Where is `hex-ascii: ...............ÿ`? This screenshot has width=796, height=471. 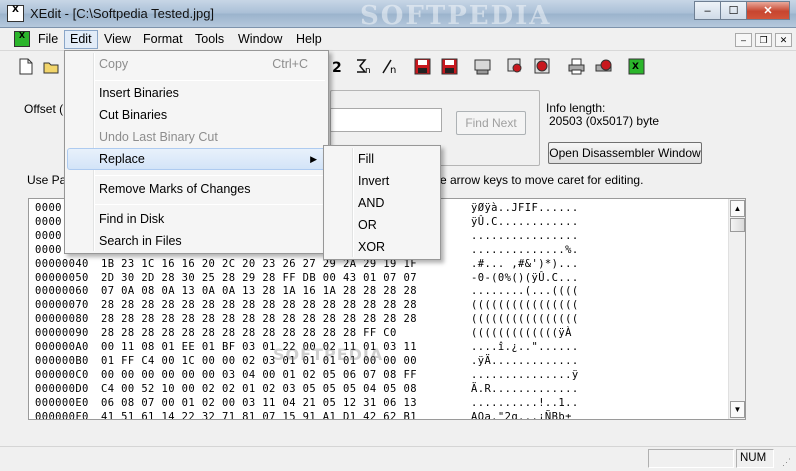
hex-ascii: ...............ÿ is located at coordinates (525, 374).